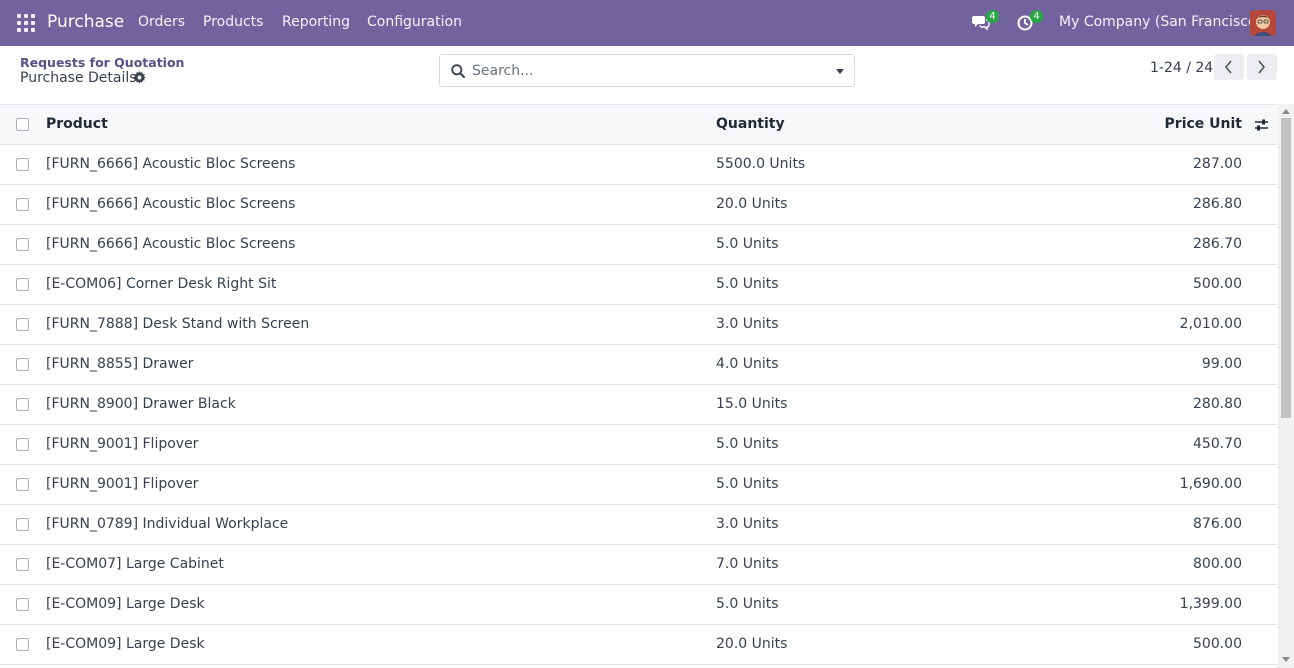 This screenshot has width=1294, height=668. Describe the element at coordinates (120, 364) in the screenshot. I see `cell-product: [FURN_8855] Drawer` at that location.